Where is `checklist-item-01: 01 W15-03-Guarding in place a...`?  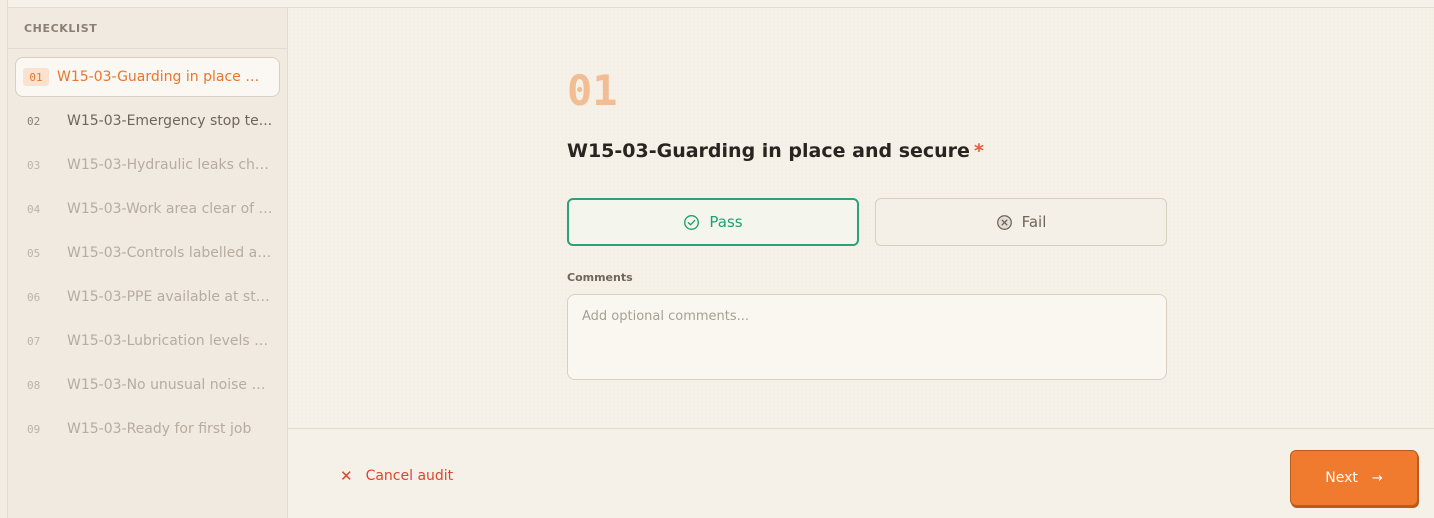
checklist-item-01: 01 W15-03-Guarding in place a... is located at coordinates (147, 77).